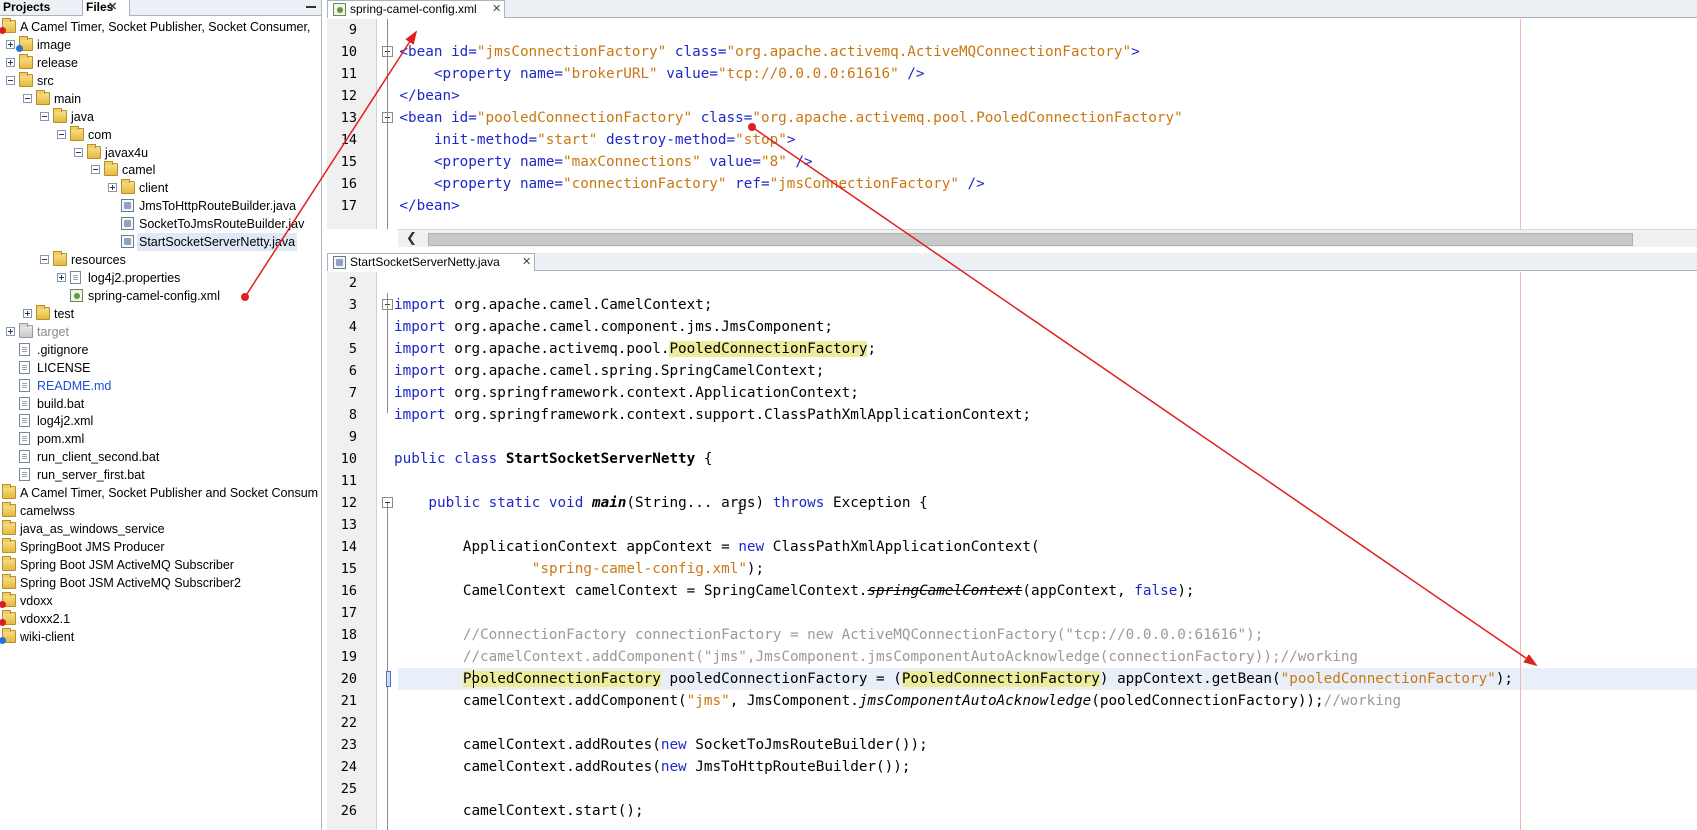 Image resolution: width=1697 pixels, height=830 pixels. What do you see at coordinates (24, 385) in the screenshot?
I see `file-icon` at bounding box center [24, 385].